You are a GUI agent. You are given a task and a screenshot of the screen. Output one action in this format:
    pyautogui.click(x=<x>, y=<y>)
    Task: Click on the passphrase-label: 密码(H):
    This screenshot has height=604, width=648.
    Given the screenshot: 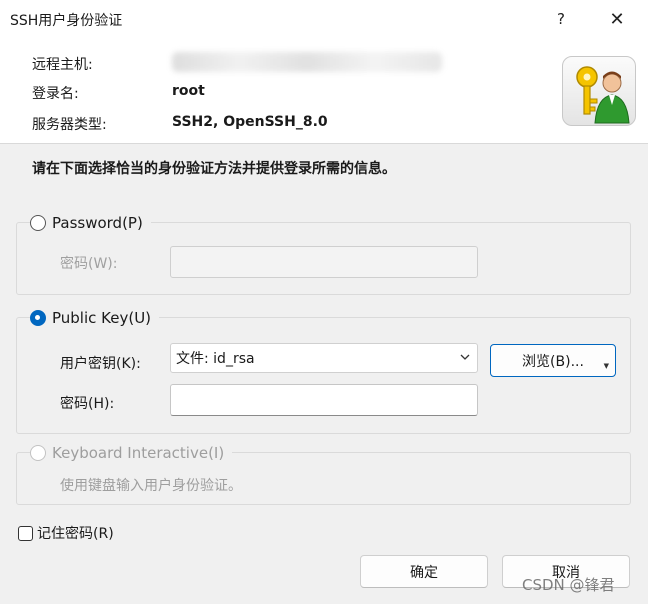 What is the action you would take?
    pyautogui.click(x=87, y=404)
    